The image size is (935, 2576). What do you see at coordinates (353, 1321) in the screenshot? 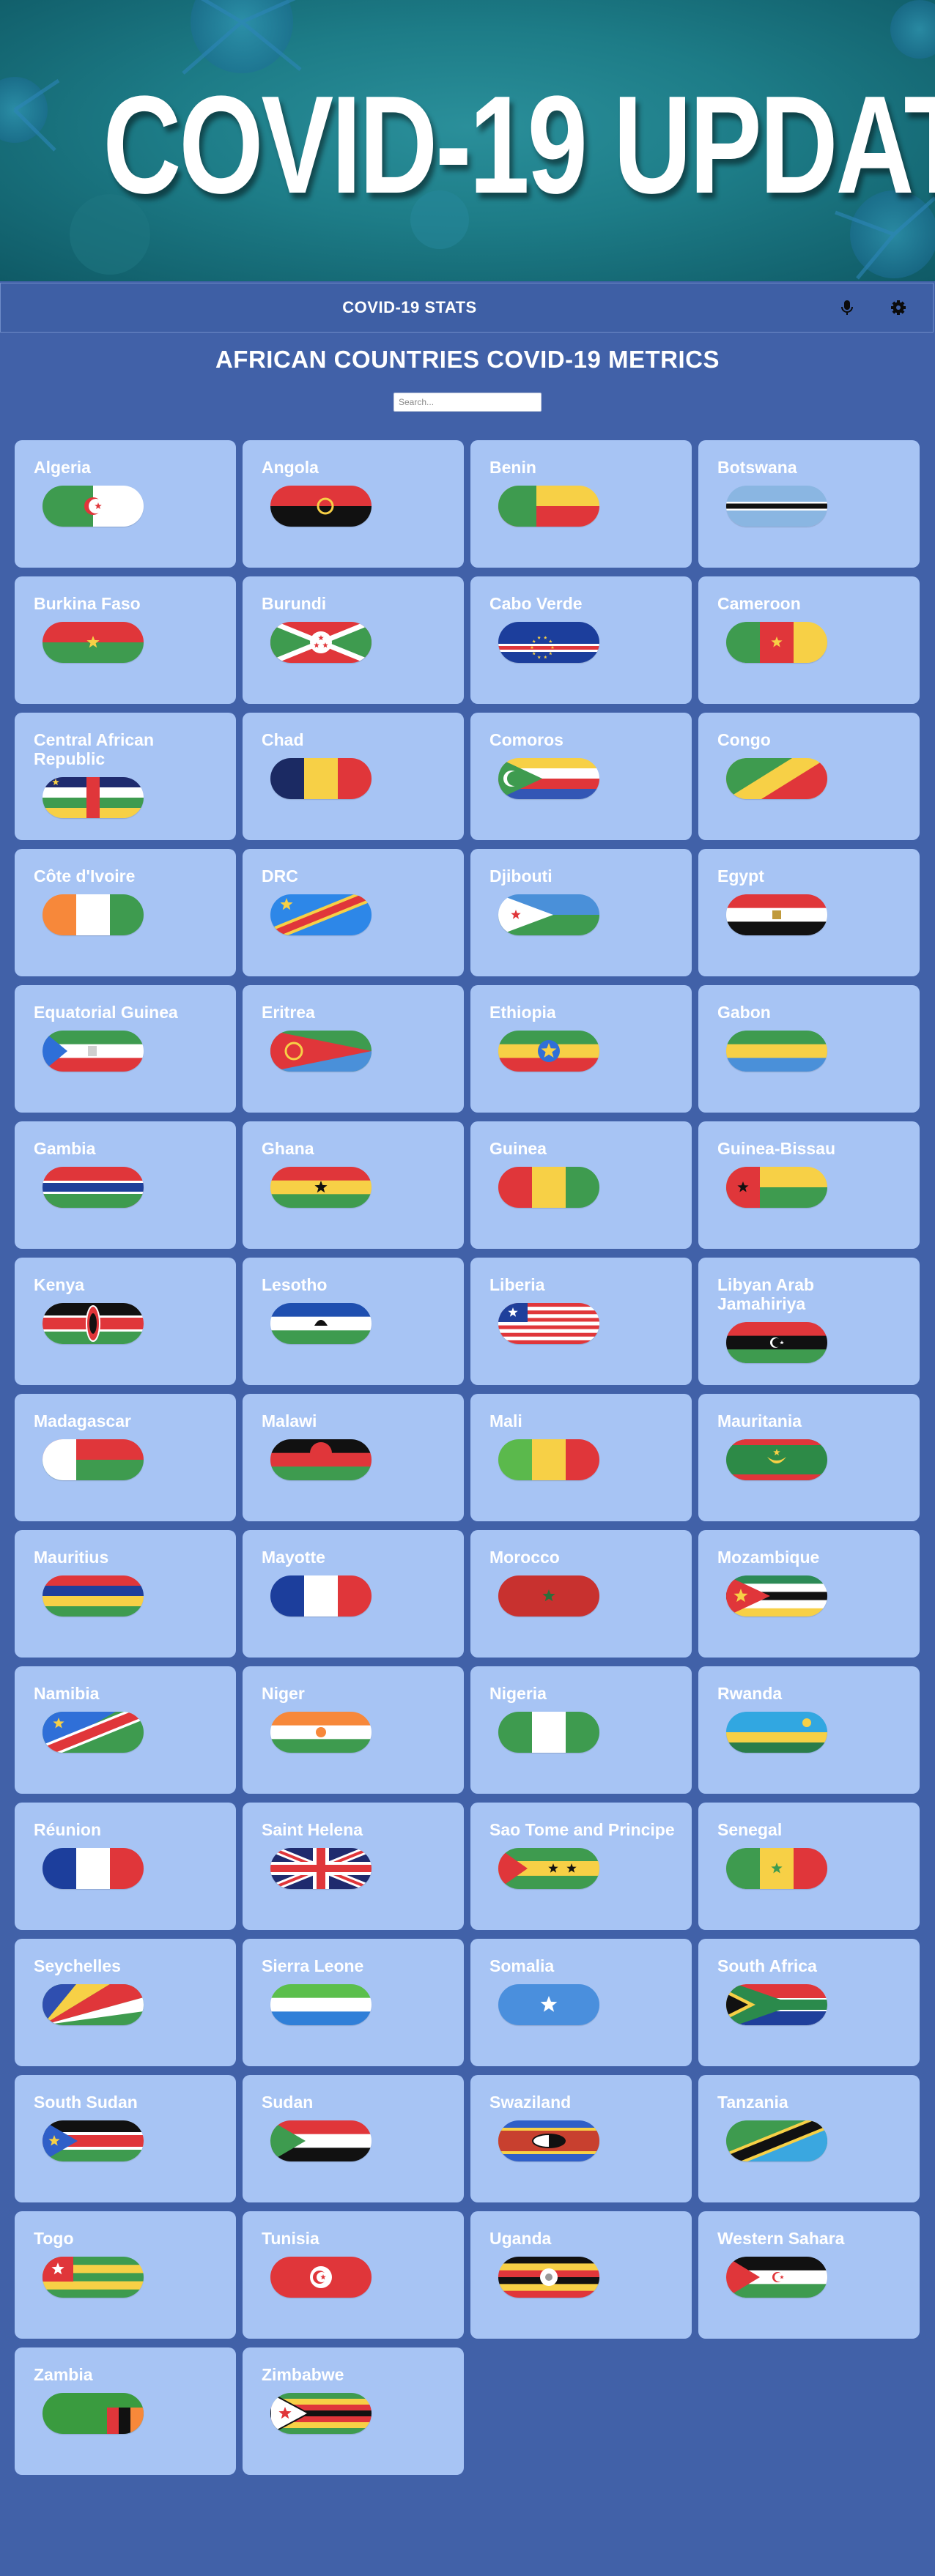
I see `country-card: Lesotho` at bounding box center [353, 1321].